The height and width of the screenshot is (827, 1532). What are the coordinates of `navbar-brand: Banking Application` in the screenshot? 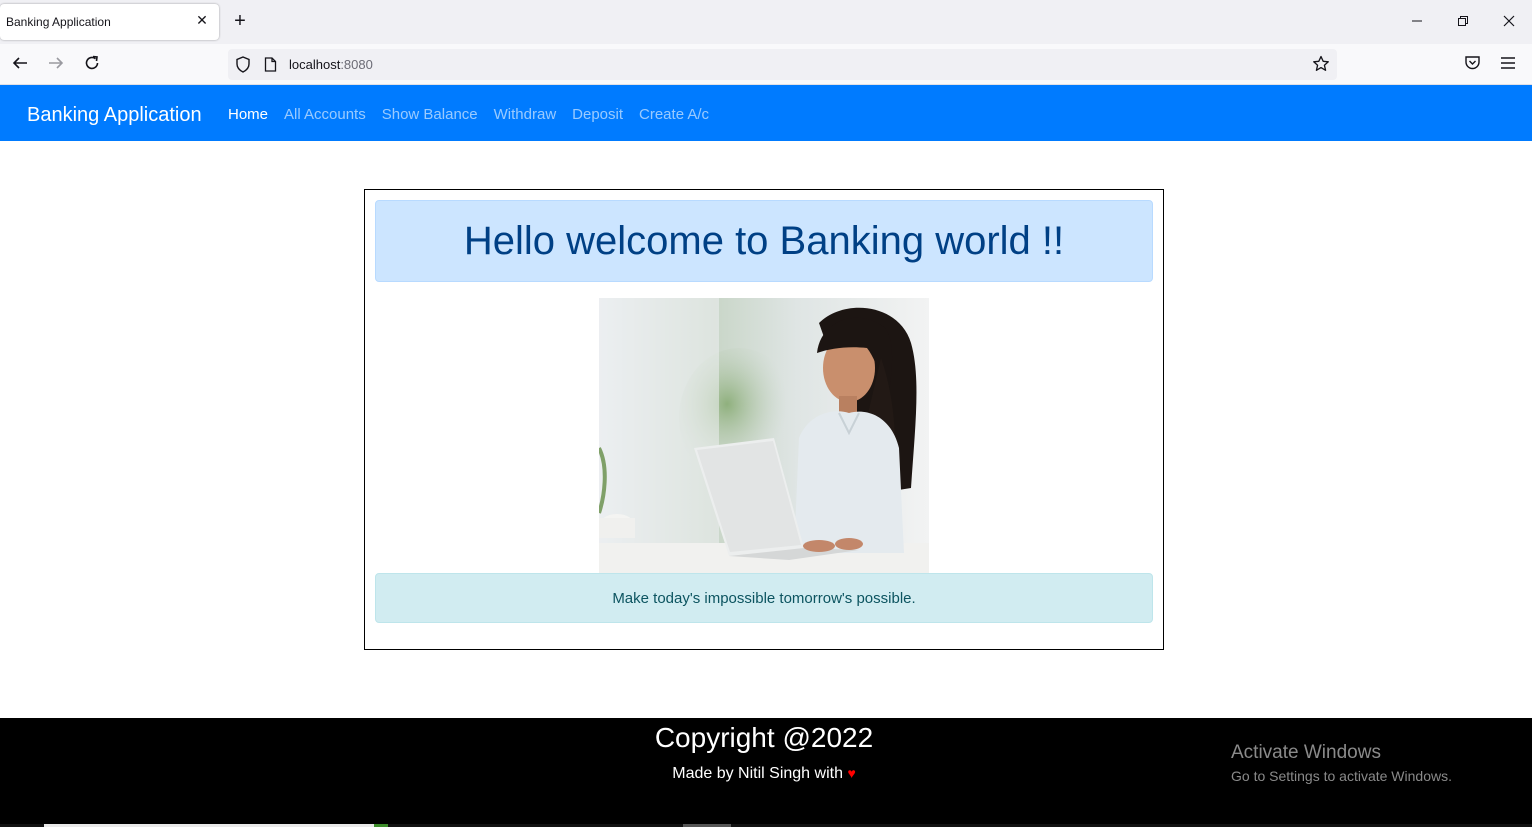 It's located at (114, 115).